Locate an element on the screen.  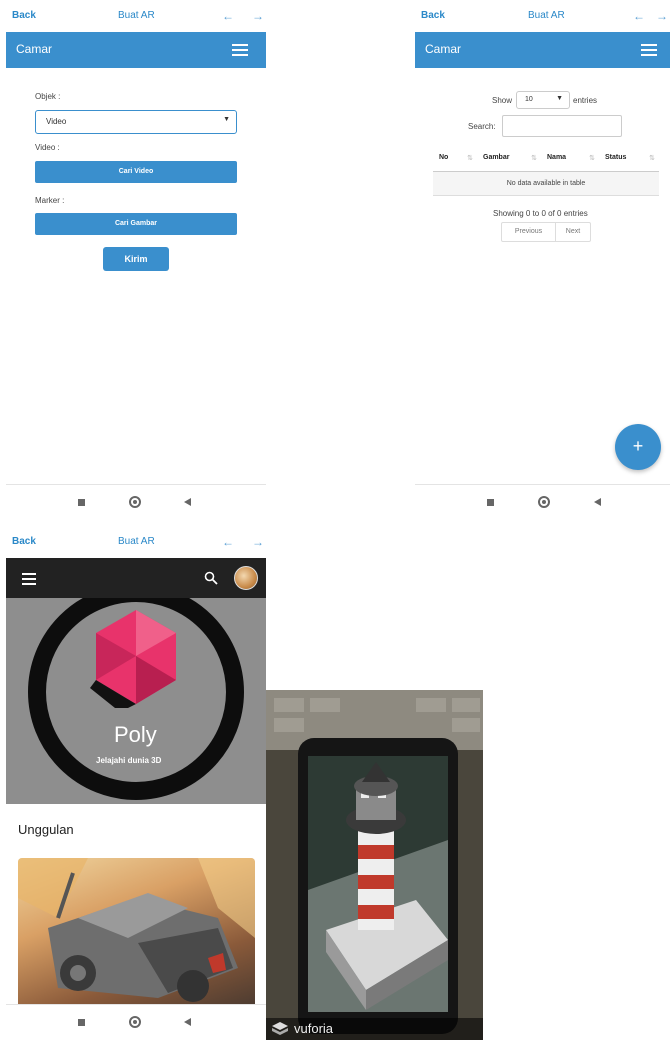
poly-toolbar is located at coordinates (136, 578).